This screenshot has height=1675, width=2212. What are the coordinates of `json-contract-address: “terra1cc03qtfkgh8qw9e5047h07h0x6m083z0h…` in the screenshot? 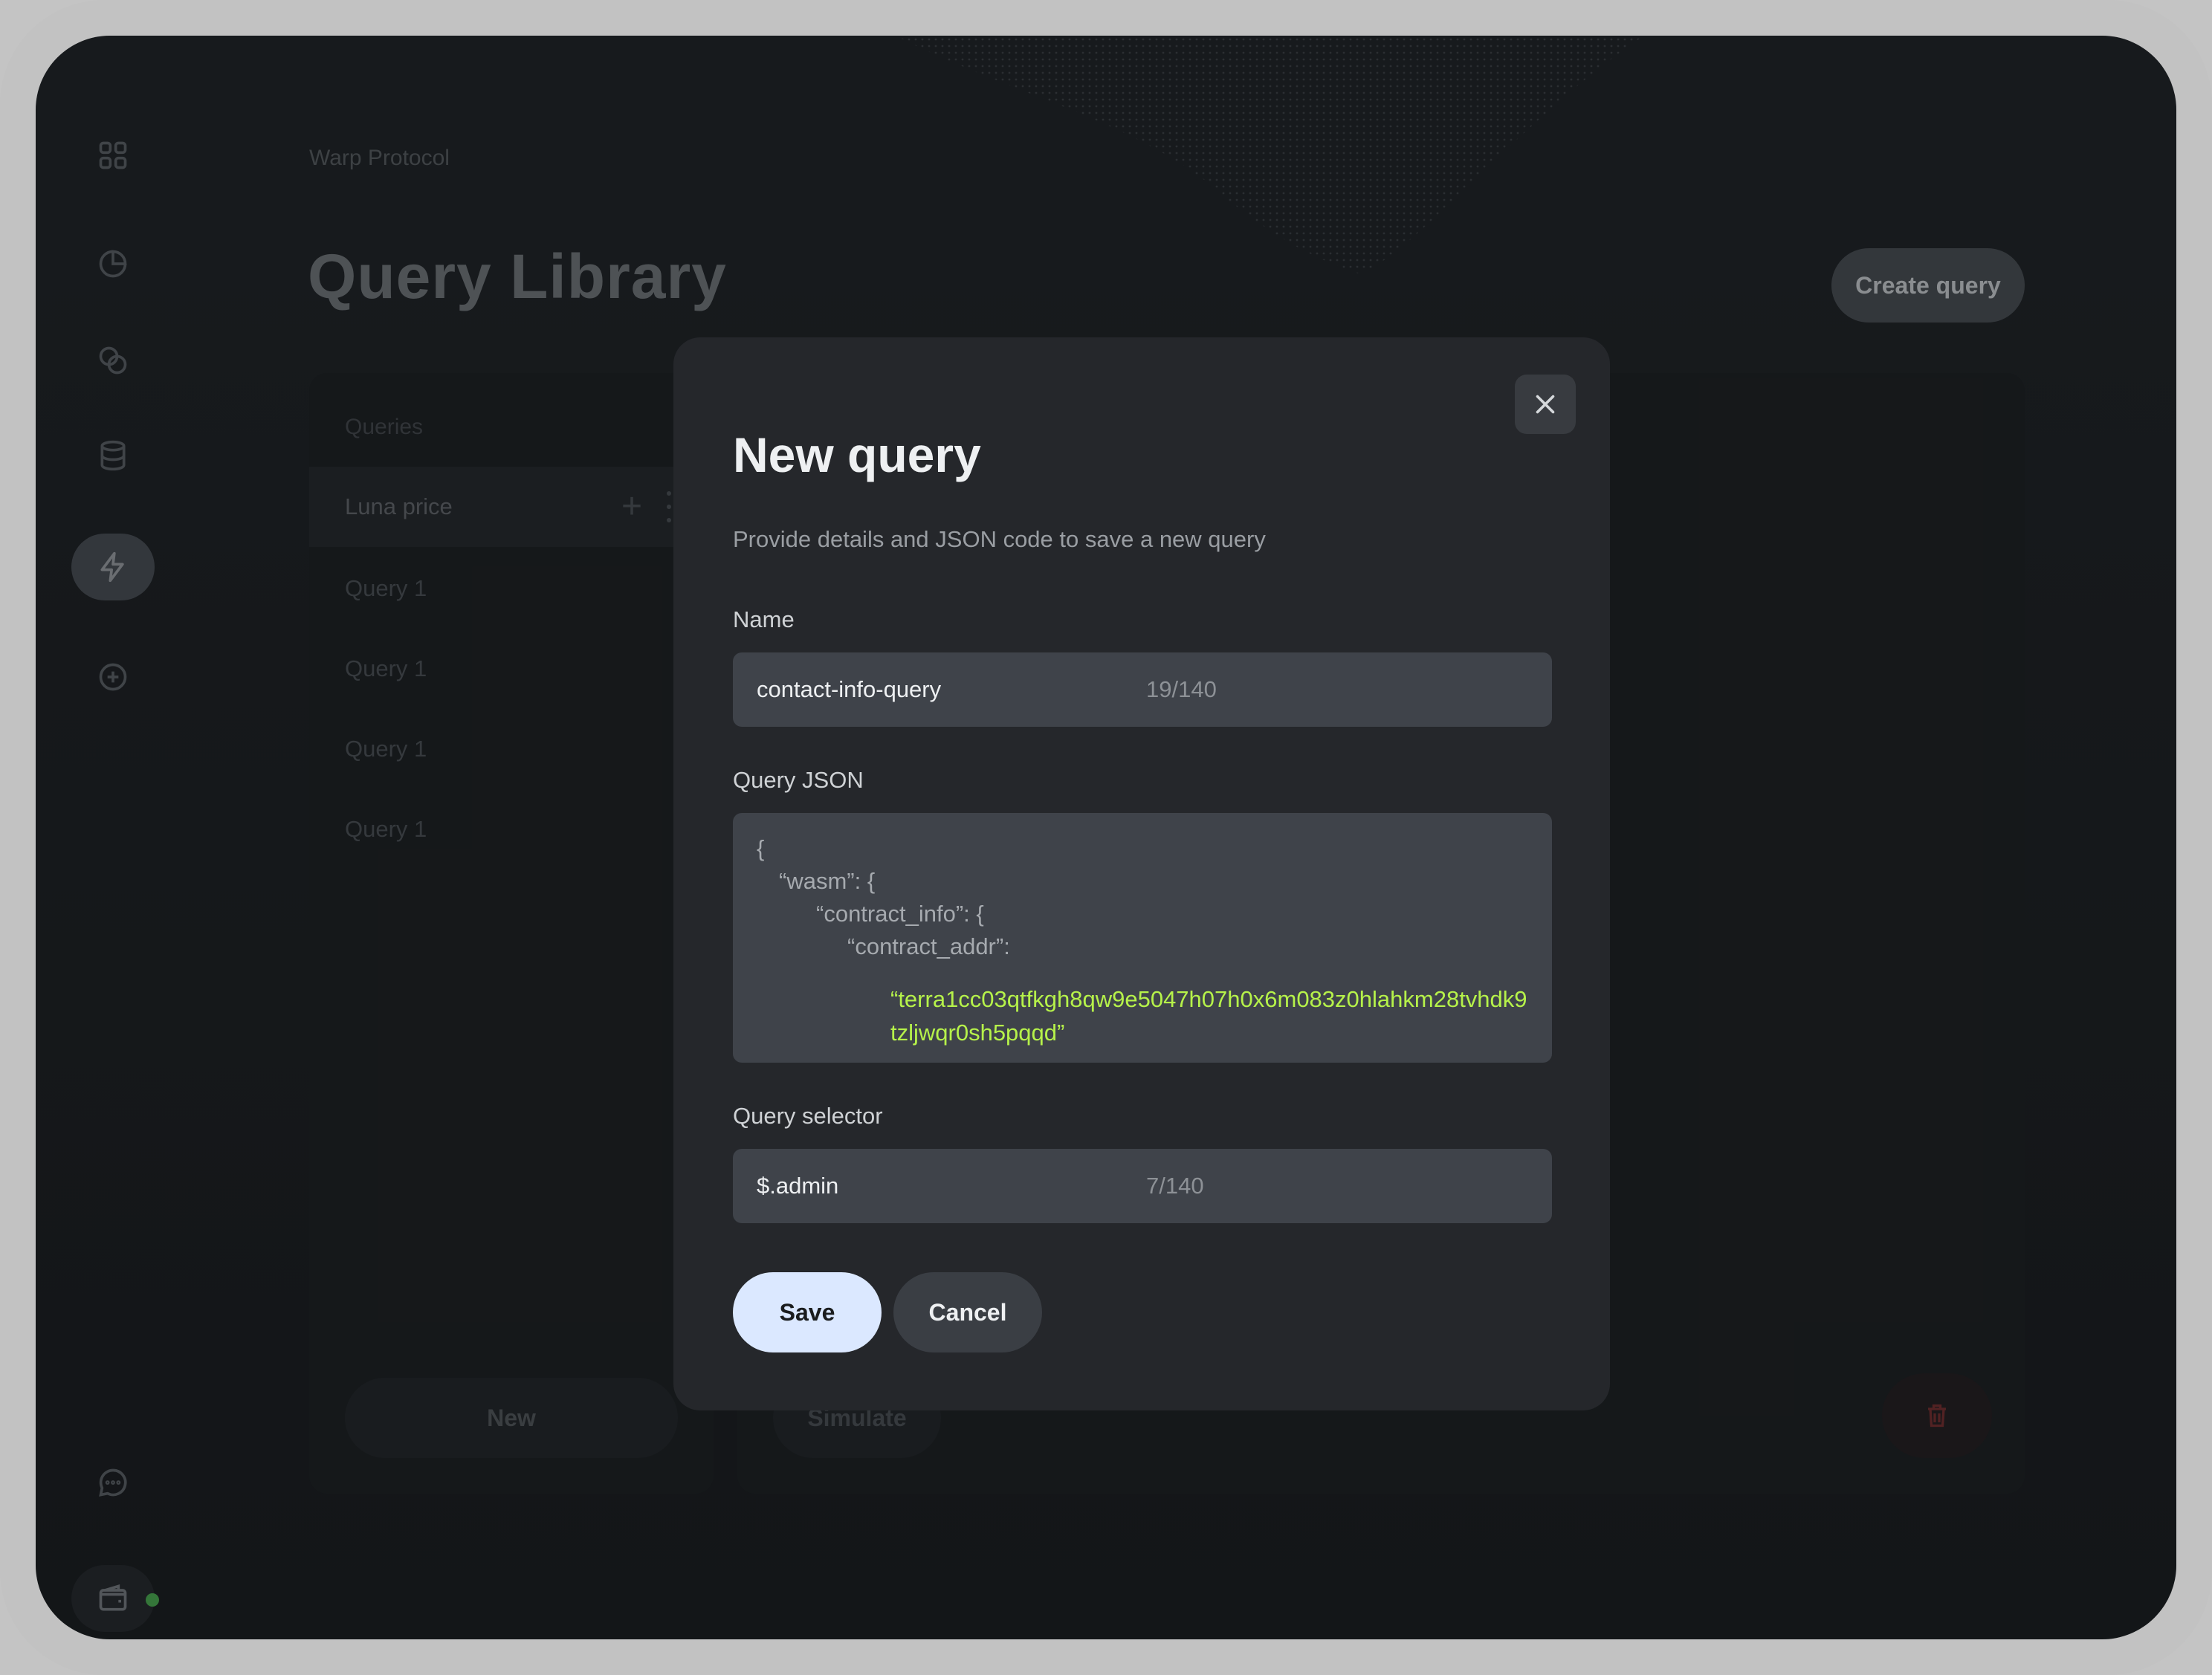 It's located at (1208, 1016).